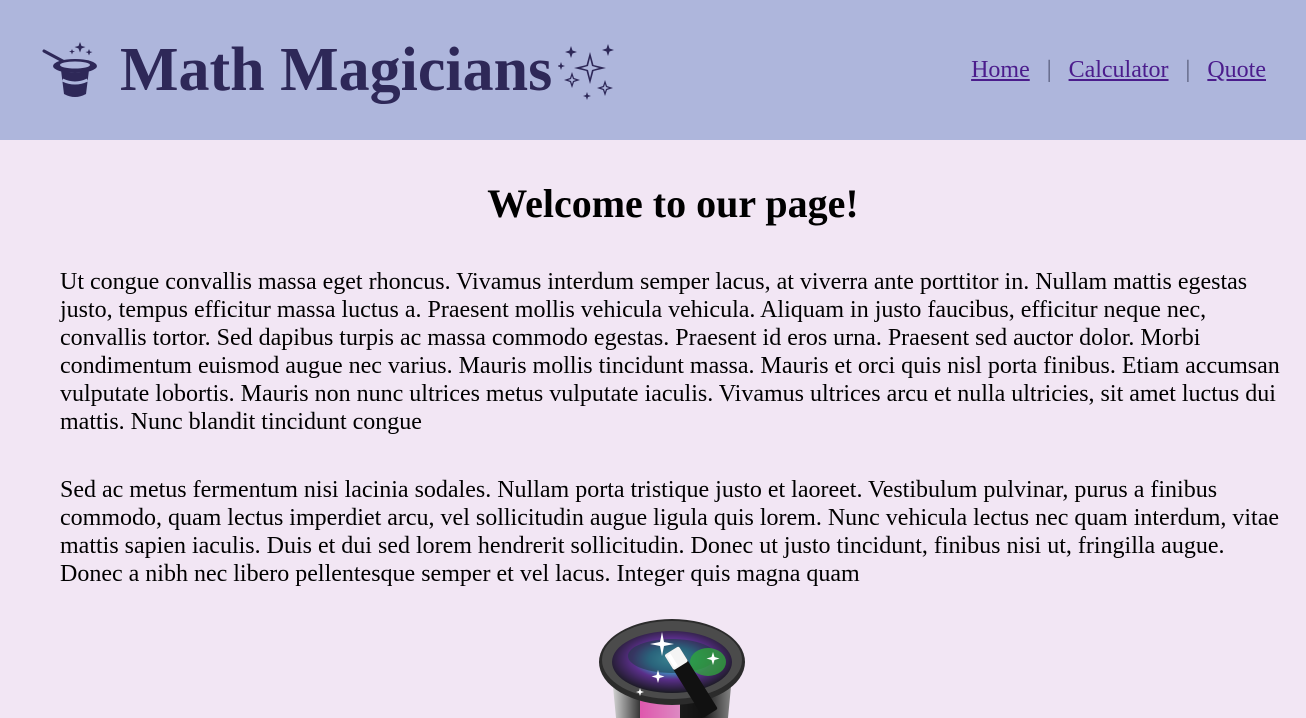 This screenshot has height=718, width=1306. I want to click on main-nav: Home | Calculator | Quote, so click(1118, 70).